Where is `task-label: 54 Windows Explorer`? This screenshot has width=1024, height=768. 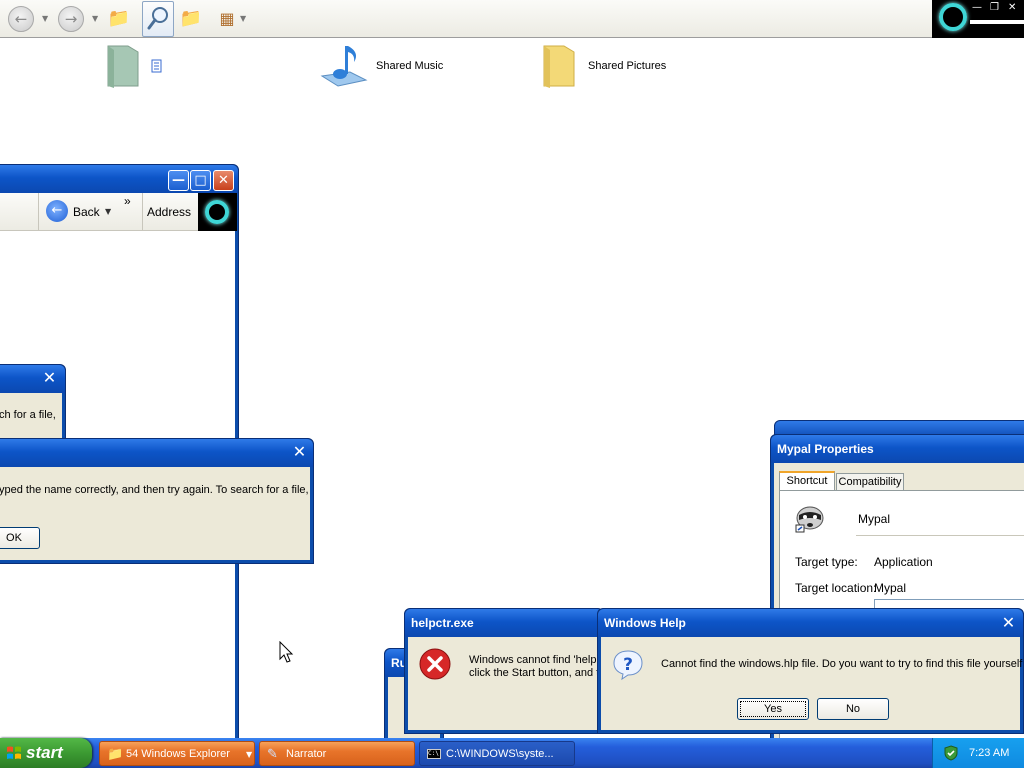
task-label: 54 Windows Explorer is located at coordinates (178, 754).